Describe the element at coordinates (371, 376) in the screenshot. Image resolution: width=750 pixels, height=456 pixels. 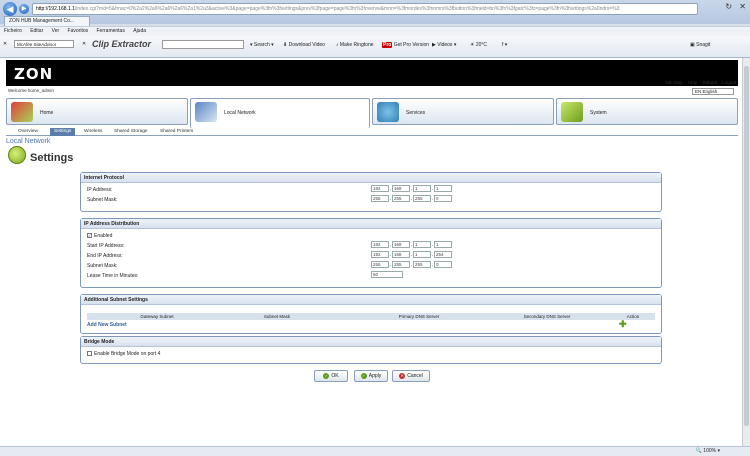
I see `apply-button: ✓ Apply` at that location.